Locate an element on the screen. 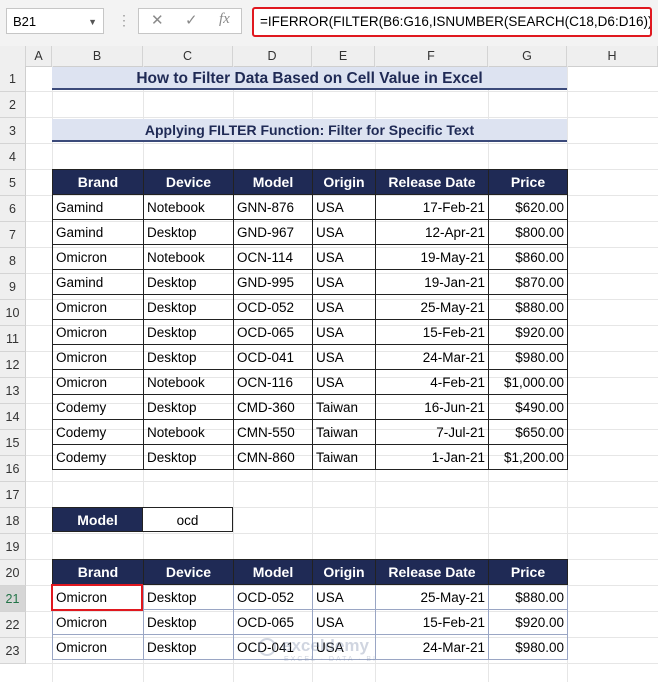 This screenshot has width=658, height=682. column-header-c: C is located at coordinates (188, 56).